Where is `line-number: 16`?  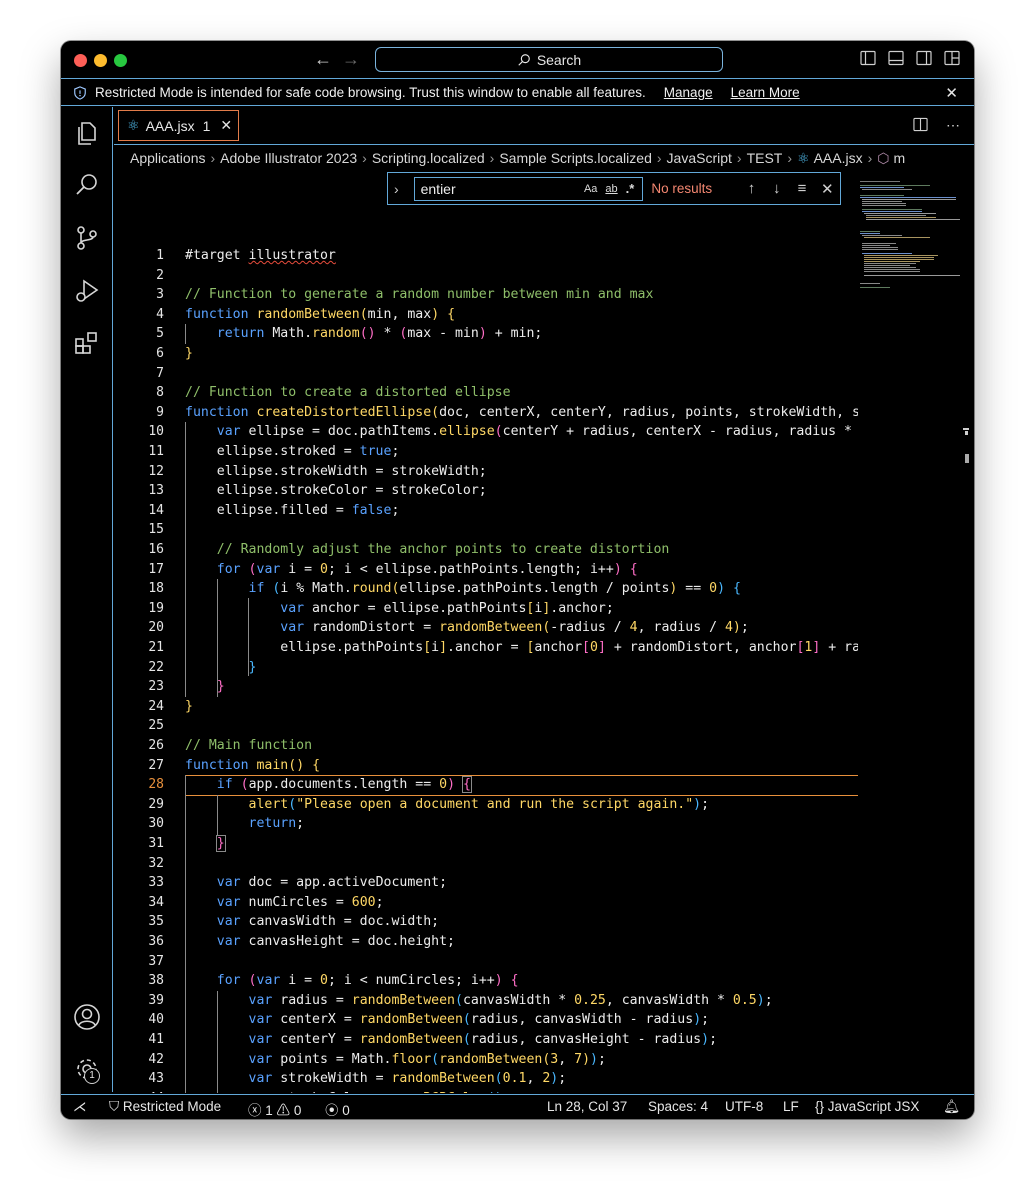
line-number: 16 is located at coordinates (156, 549).